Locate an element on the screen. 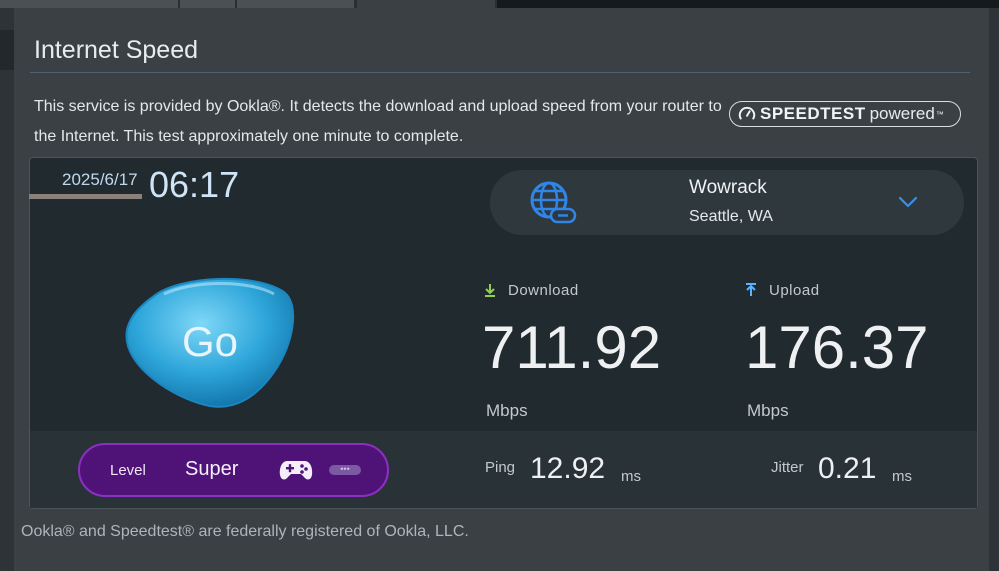 The image size is (999, 571). level-pill: Level Super ••• is located at coordinates (233, 470).